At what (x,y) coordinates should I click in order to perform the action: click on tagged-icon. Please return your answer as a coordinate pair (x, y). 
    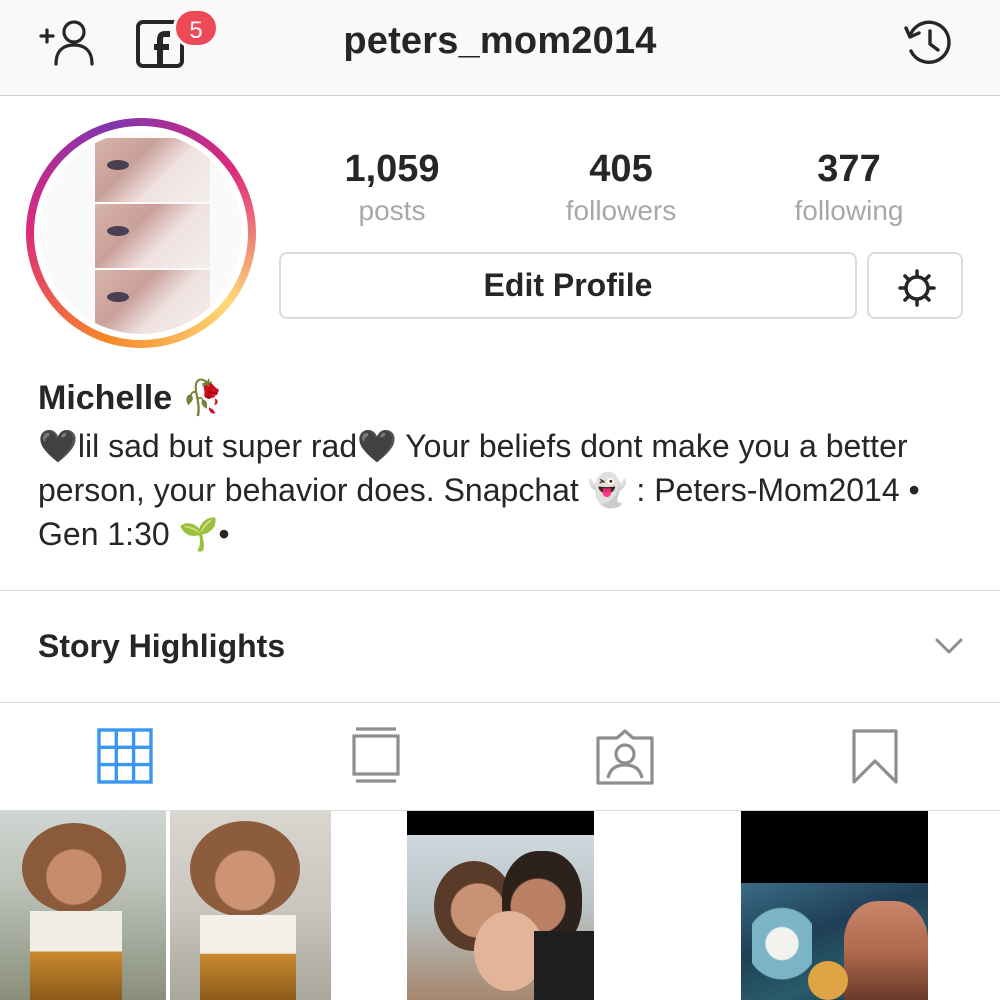
    Looking at the image, I should click on (625, 757).